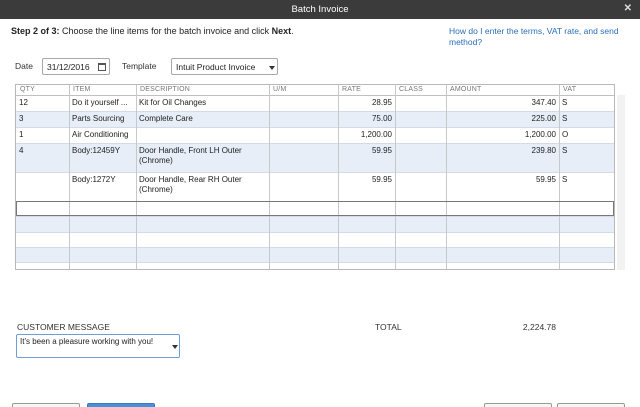  I want to click on cell-rate: 1,200.00, so click(366, 135).